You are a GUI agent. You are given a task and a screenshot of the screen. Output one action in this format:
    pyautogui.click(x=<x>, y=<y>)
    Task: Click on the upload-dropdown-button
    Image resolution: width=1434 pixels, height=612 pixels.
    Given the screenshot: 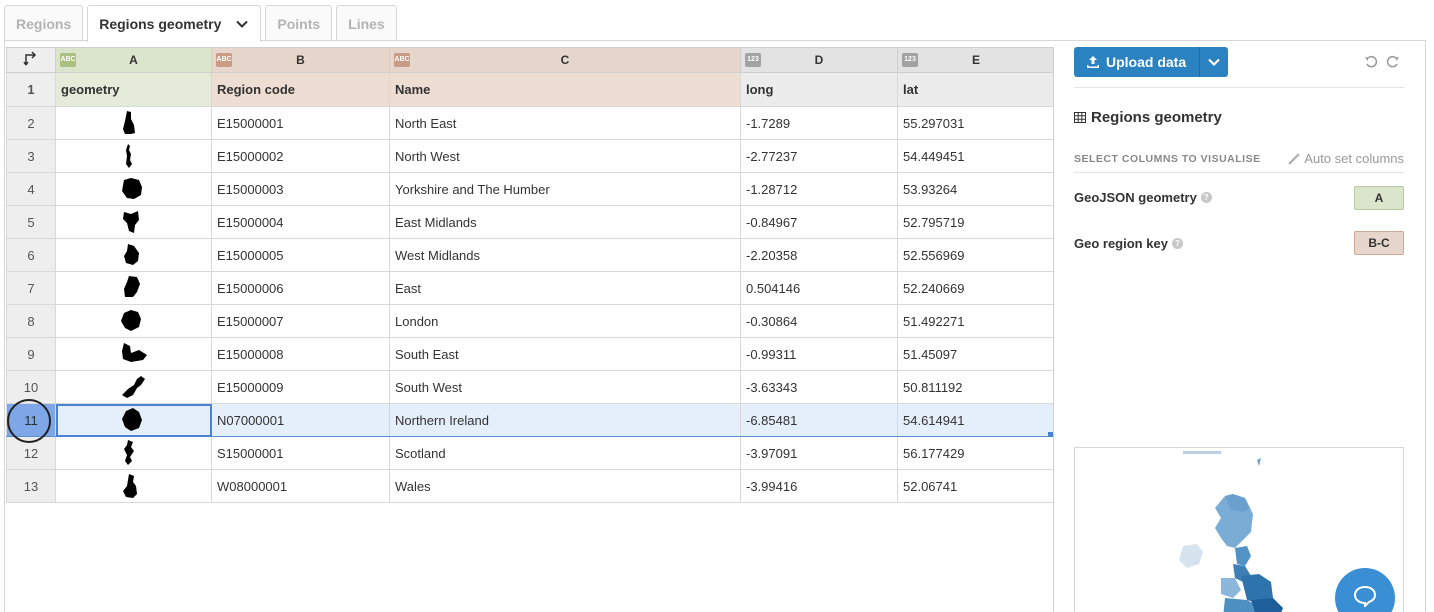 What is the action you would take?
    pyautogui.click(x=1214, y=62)
    